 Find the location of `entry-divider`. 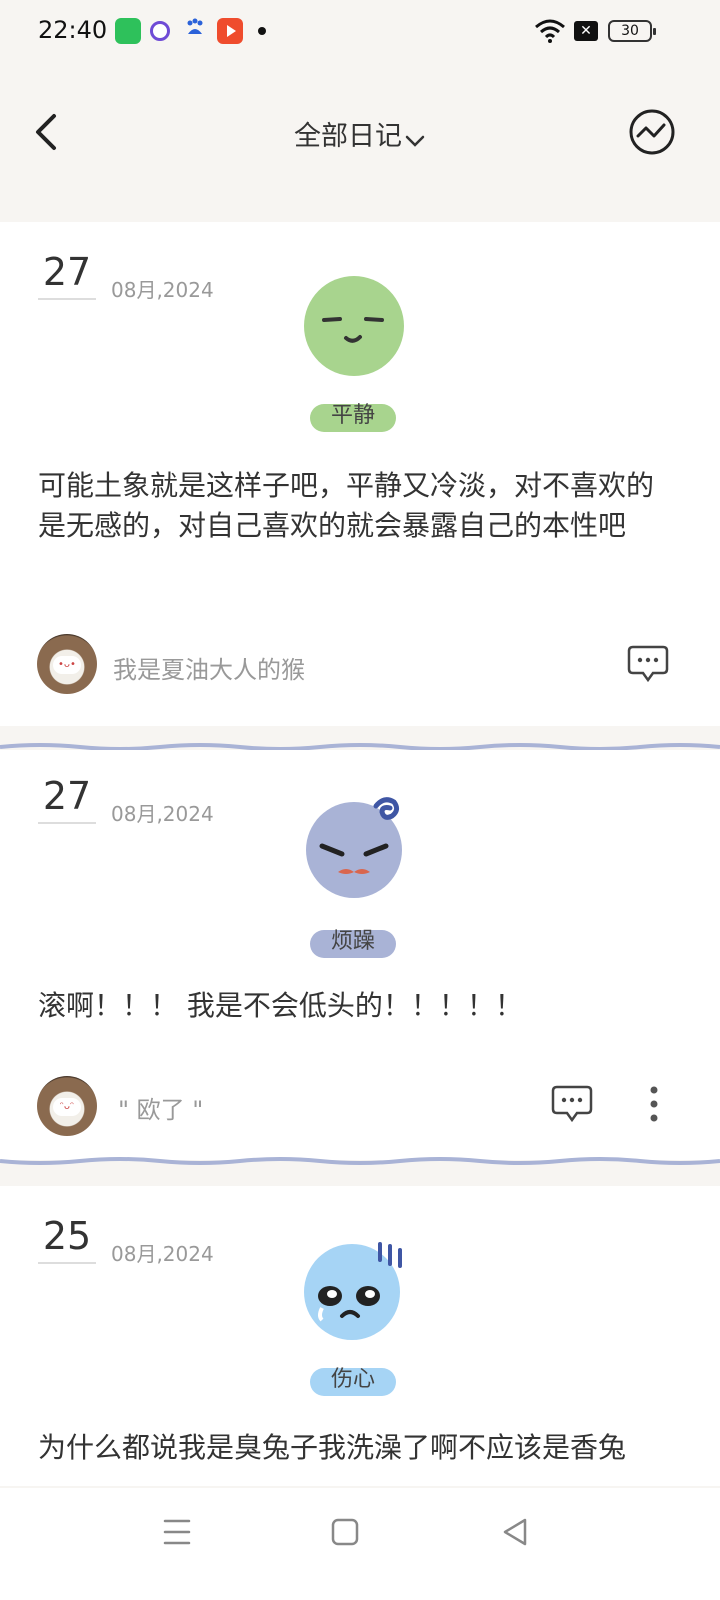

entry-divider is located at coordinates (360, 1161).